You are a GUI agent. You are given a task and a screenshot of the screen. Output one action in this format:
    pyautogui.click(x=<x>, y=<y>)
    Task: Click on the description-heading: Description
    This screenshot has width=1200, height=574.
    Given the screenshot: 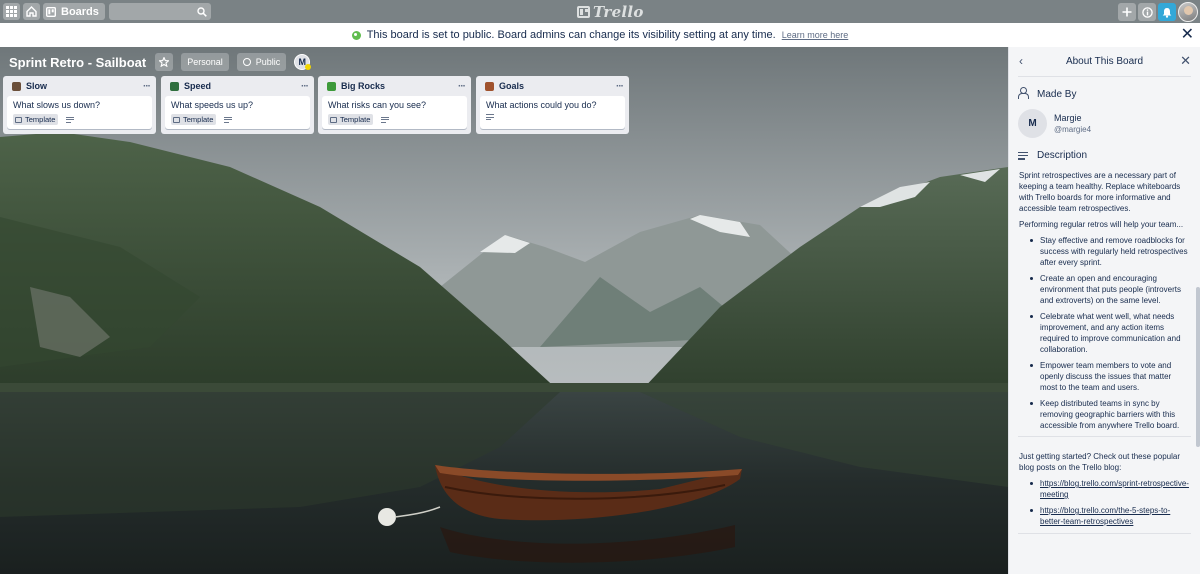 What is the action you would take?
    pyautogui.click(x=1104, y=155)
    